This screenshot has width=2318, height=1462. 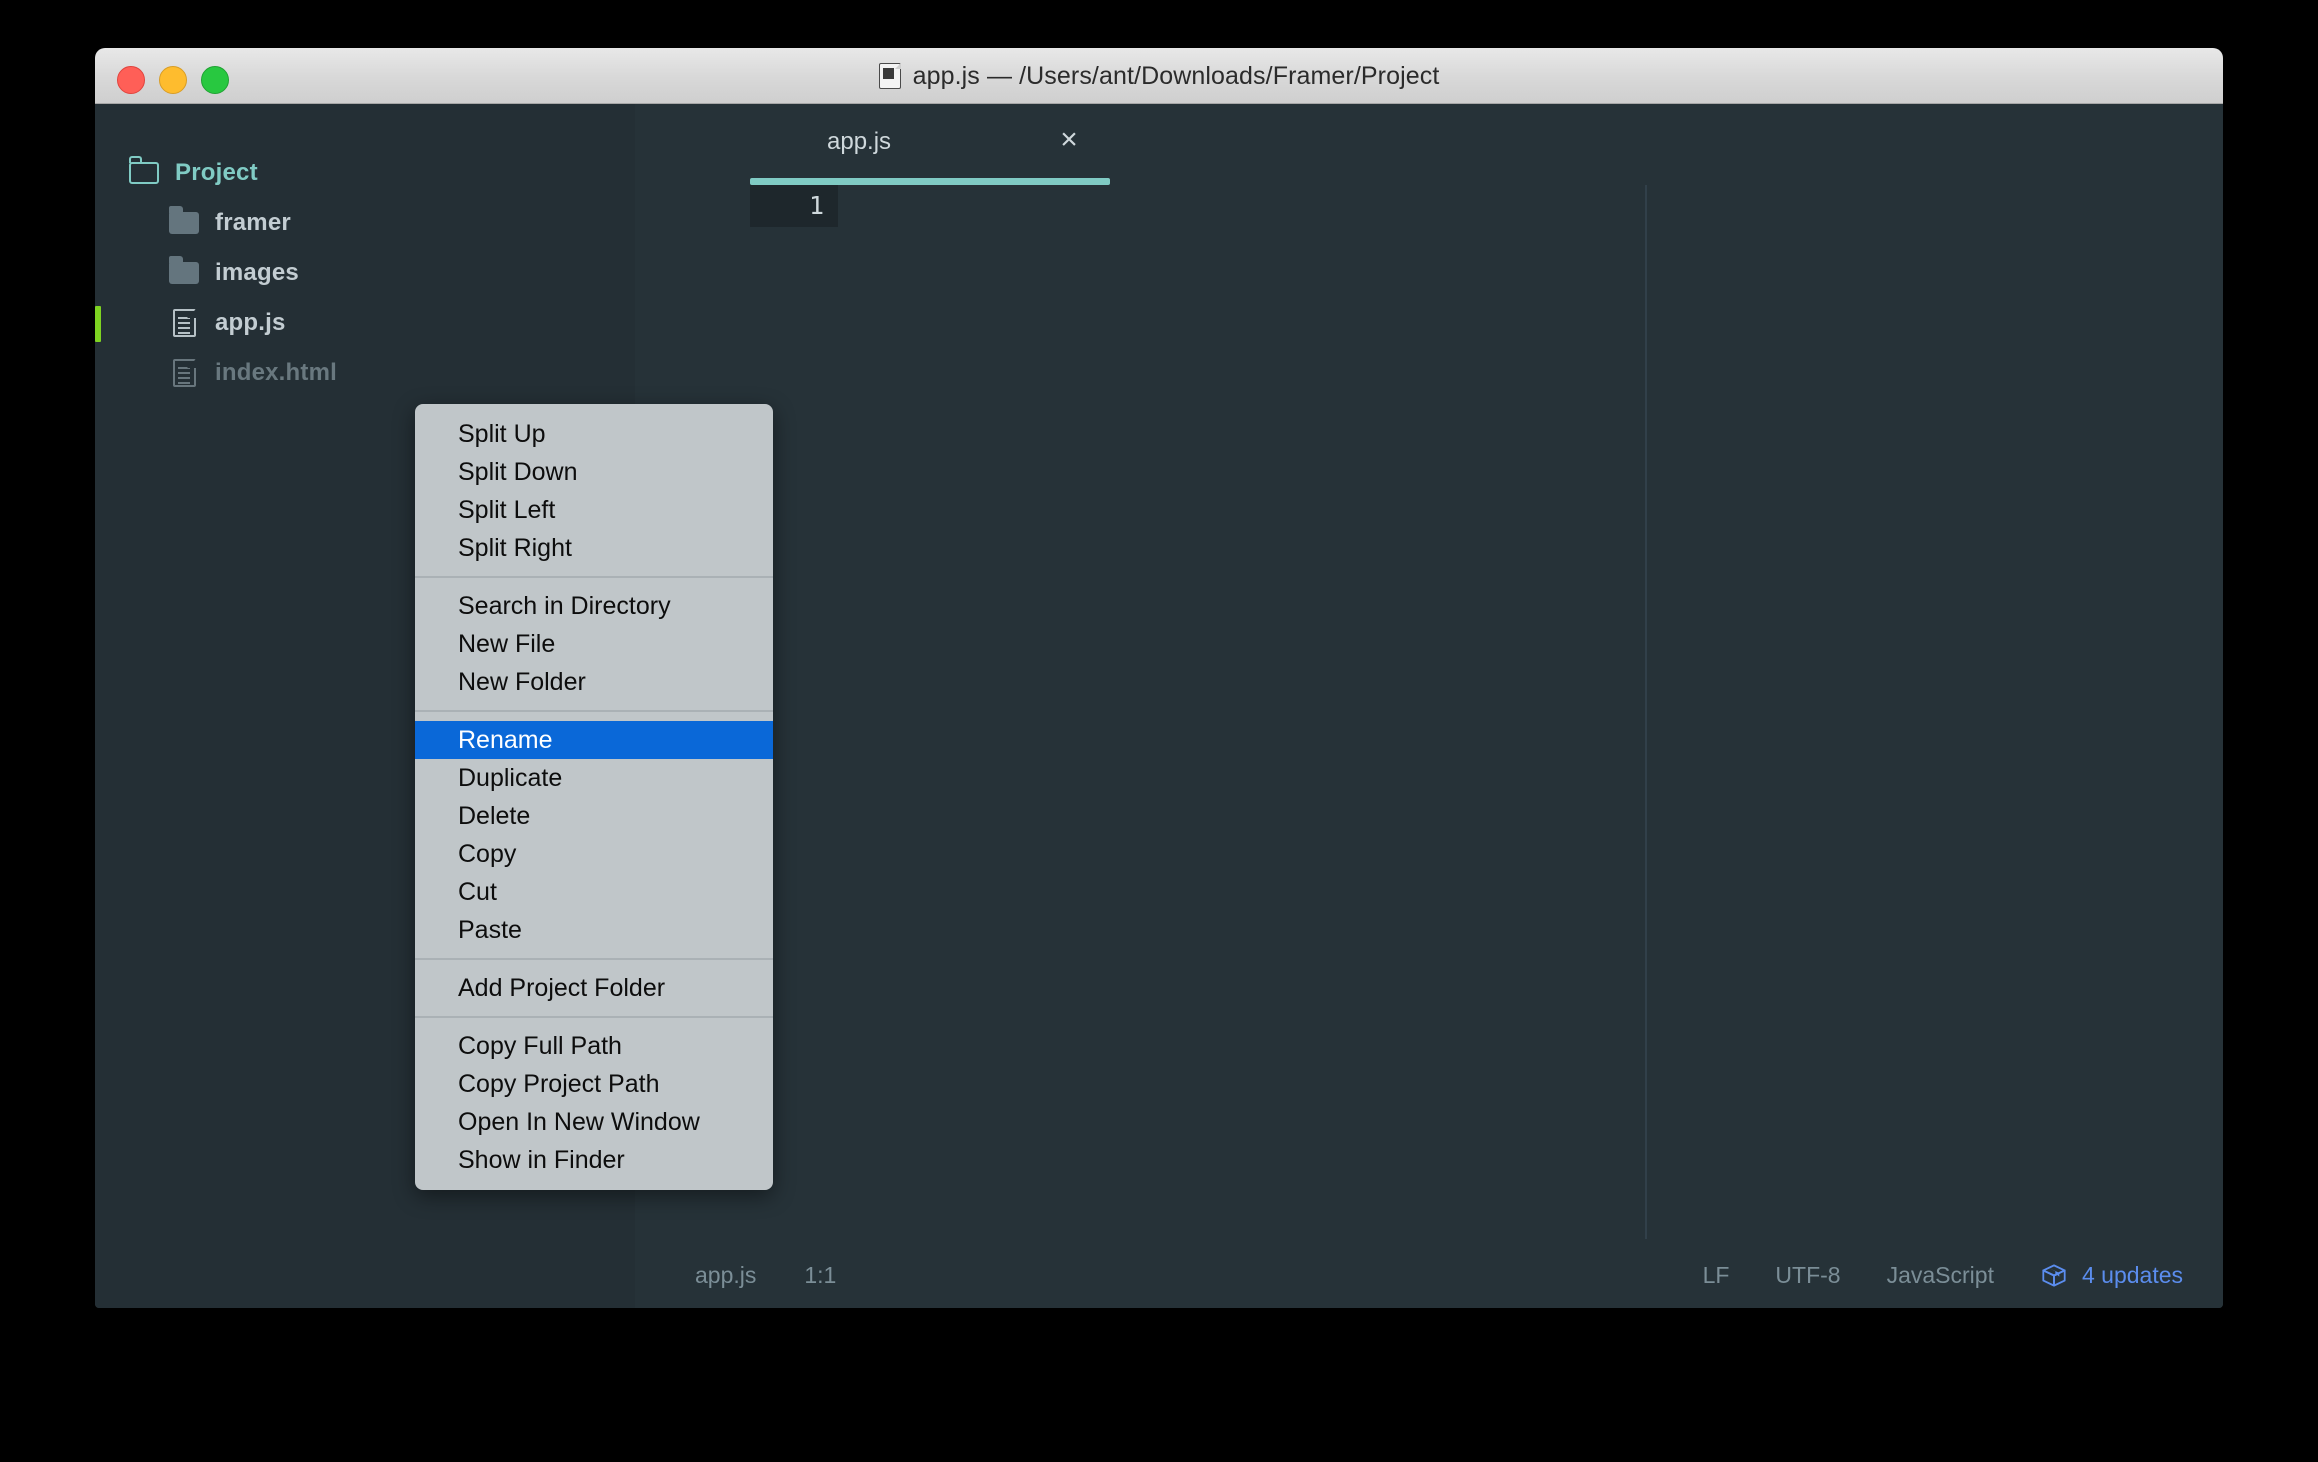 I want to click on sidebar-item-label: Project, so click(x=216, y=172).